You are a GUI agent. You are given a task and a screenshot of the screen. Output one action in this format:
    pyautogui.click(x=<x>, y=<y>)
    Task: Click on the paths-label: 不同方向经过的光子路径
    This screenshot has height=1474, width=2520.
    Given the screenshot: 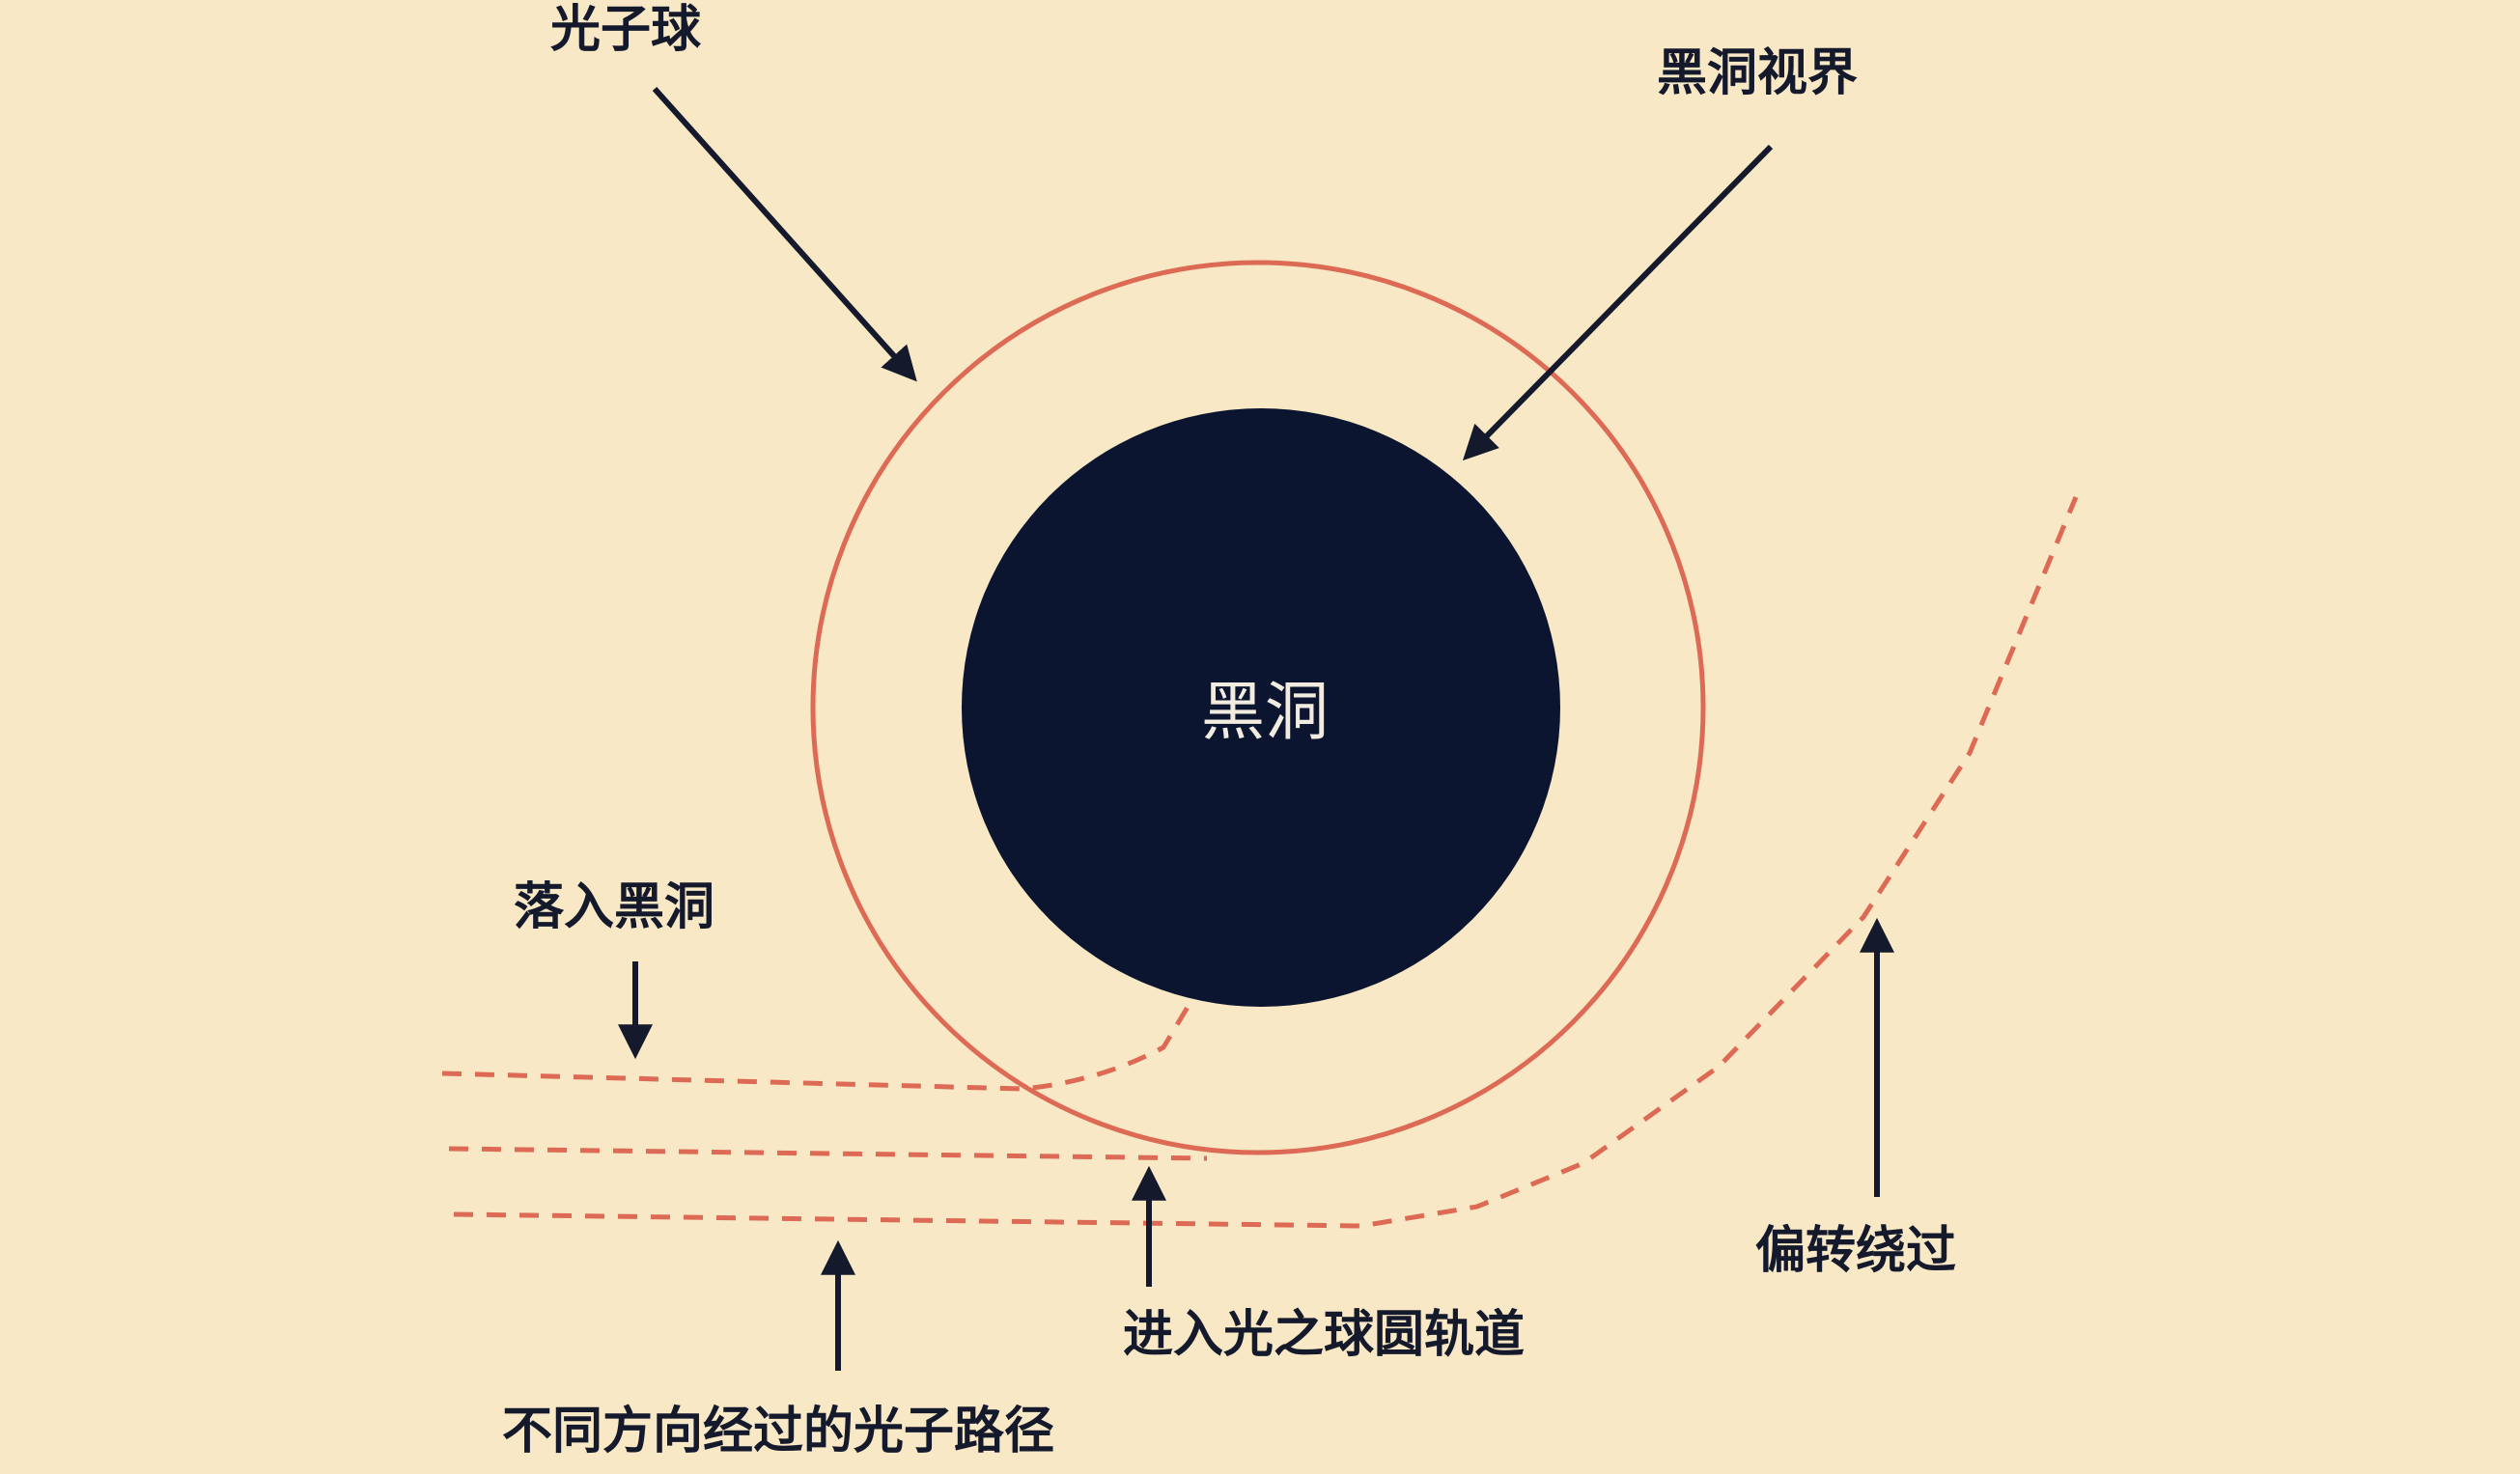 What is the action you would take?
    pyautogui.click(x=778, y=1431)
    